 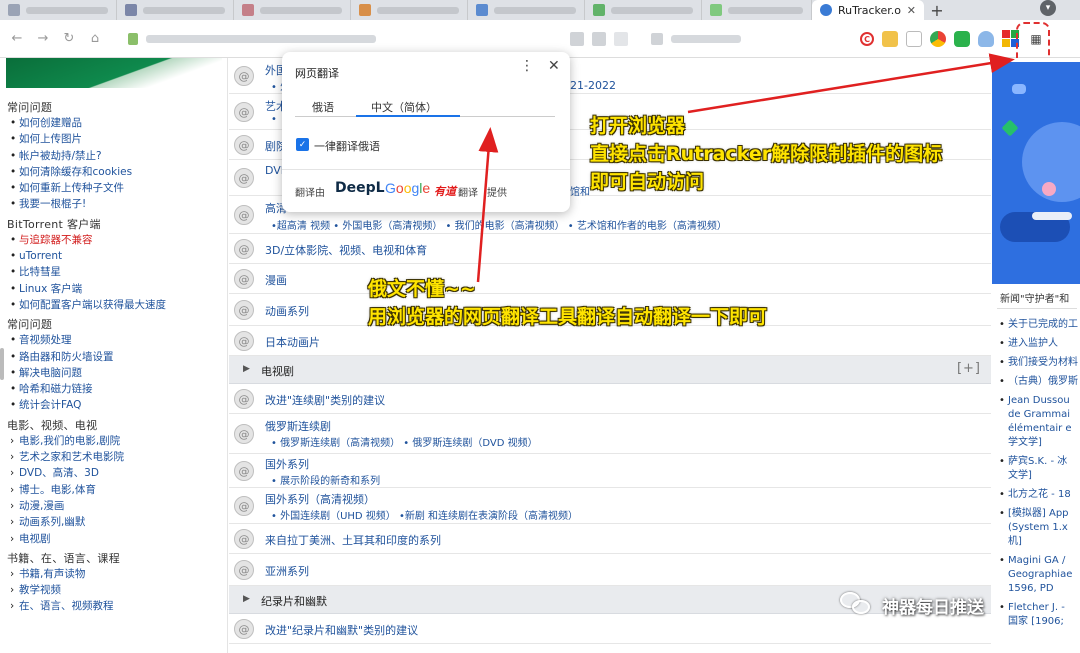 I want to click on forum-title: 亚洲系列, so click(x=287, y=571).